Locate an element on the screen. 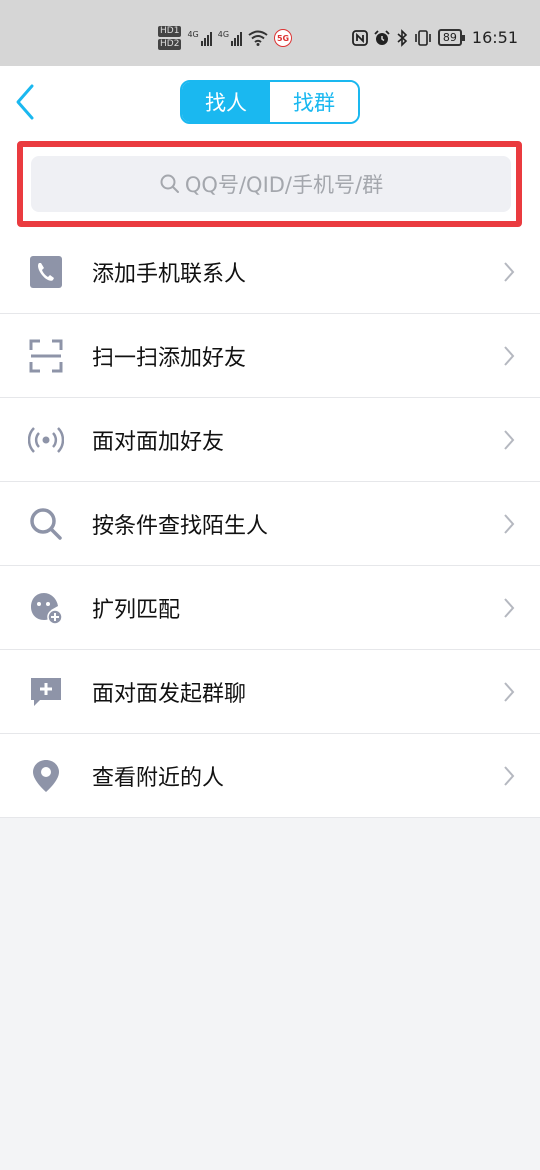 The width and height of the screenshot is (540, 1170). status-bar: HD1 HD2 4G 4G 5G 89 16:51 is located at coordinates (270, 33).